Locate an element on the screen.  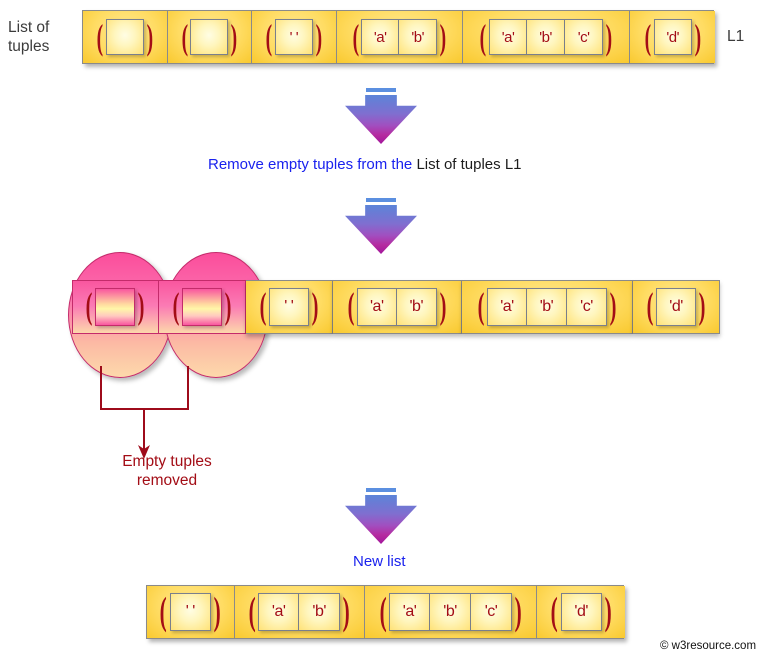
middle-row-list-strip: ()()(' ')('a''b')('a''b''c')('d') is located at coordinates (396, 307).